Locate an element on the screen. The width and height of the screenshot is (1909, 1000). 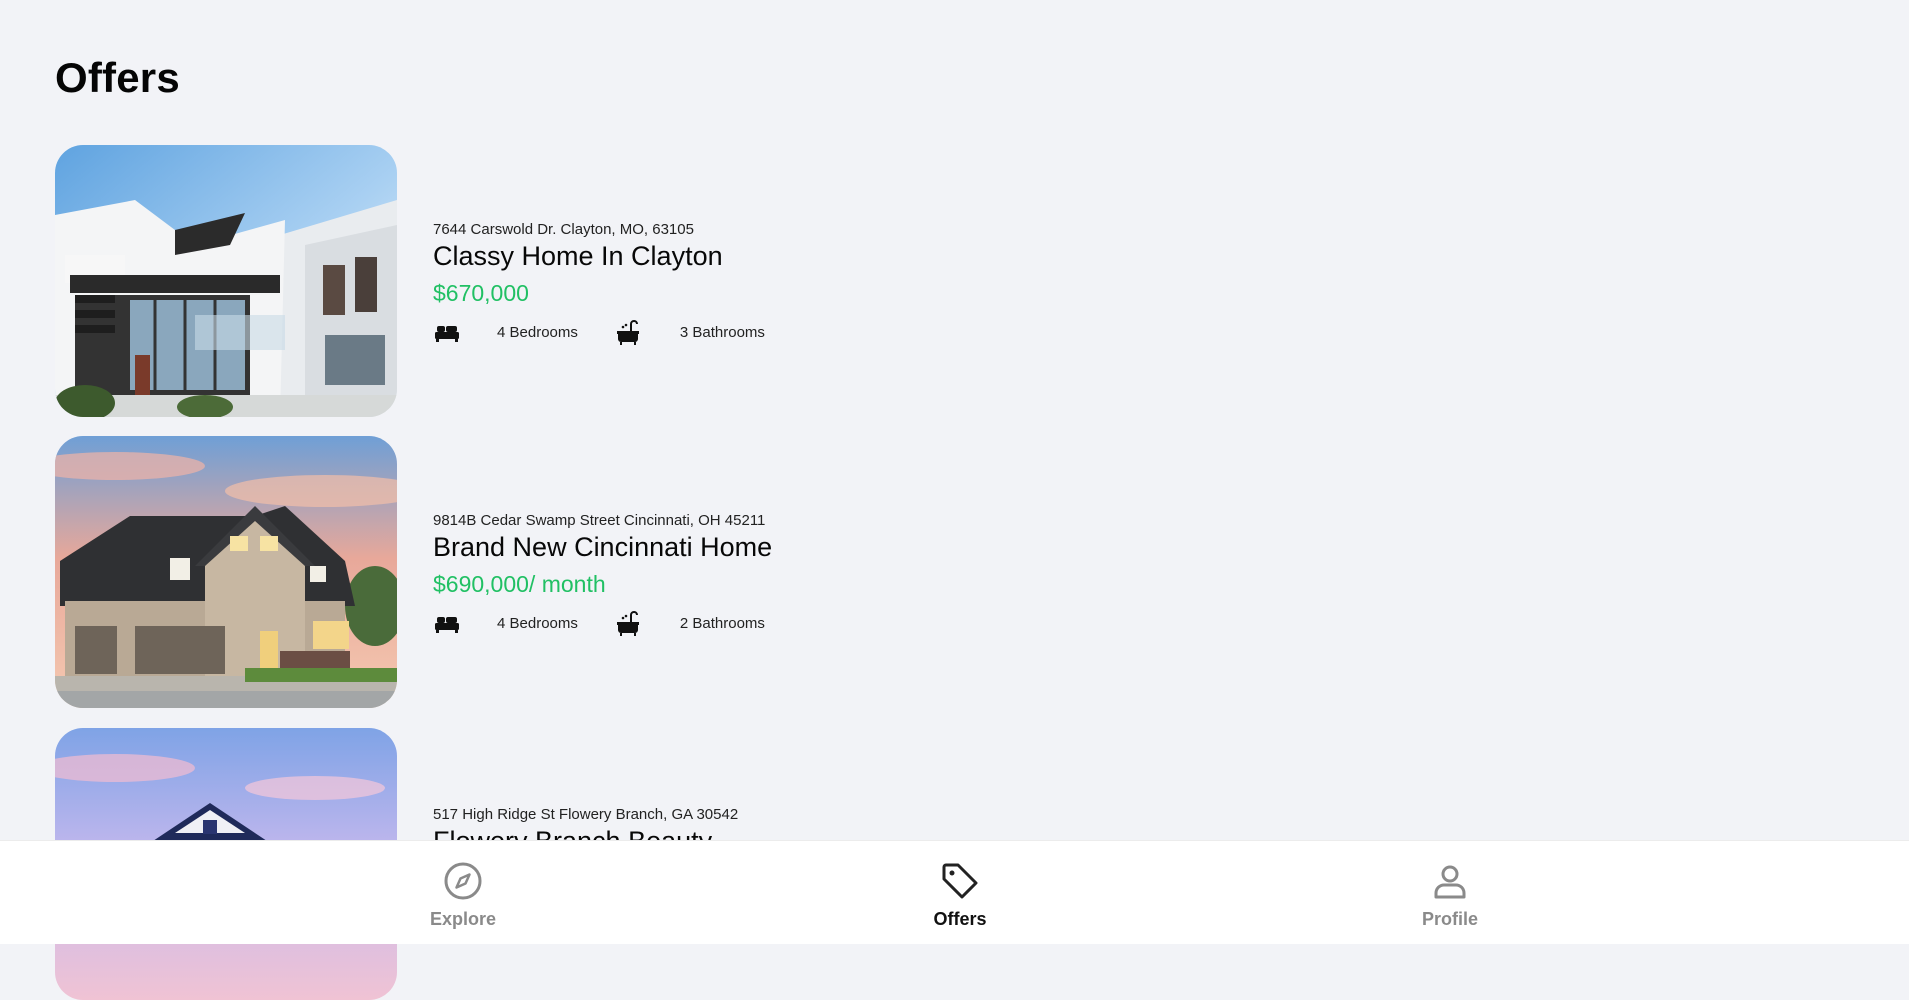
user-icon is located at coordinates (1450, 882).